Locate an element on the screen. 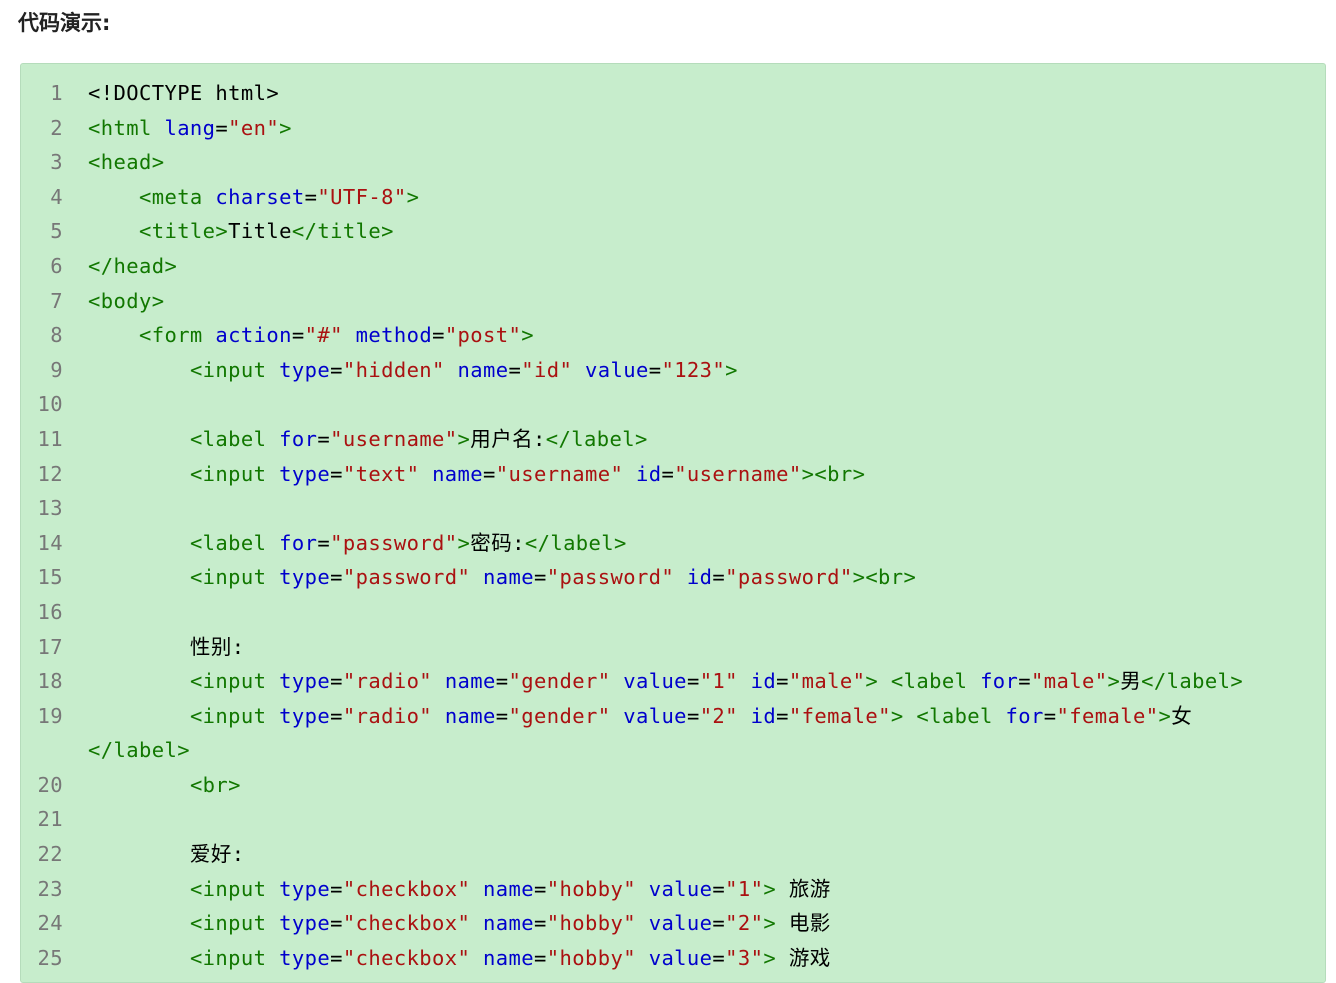  code-text: 女 is located at coordinates (1182, 715).